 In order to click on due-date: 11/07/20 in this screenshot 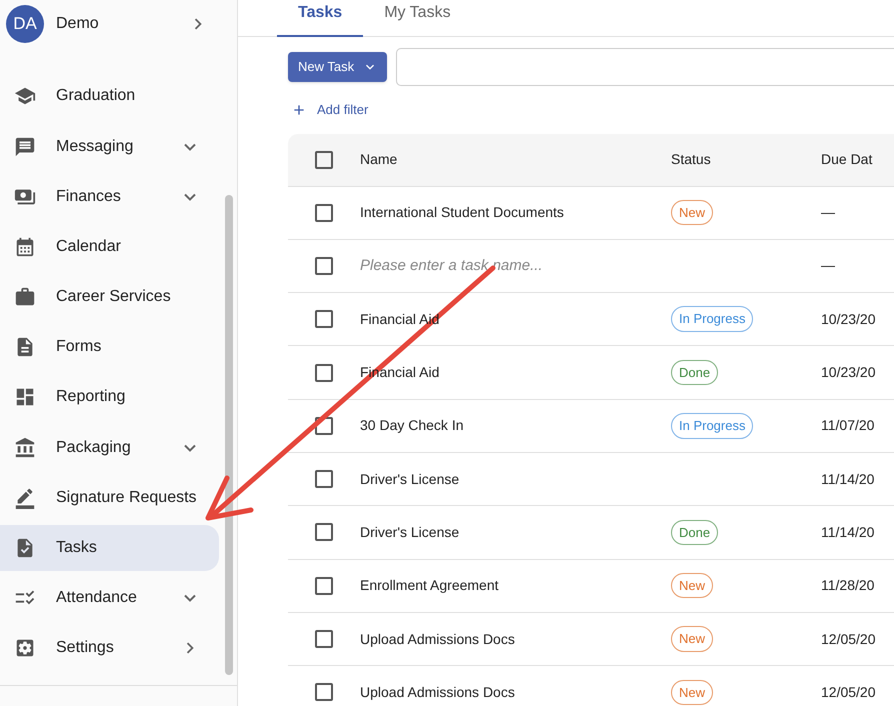, I will do `click(847, 426)`.